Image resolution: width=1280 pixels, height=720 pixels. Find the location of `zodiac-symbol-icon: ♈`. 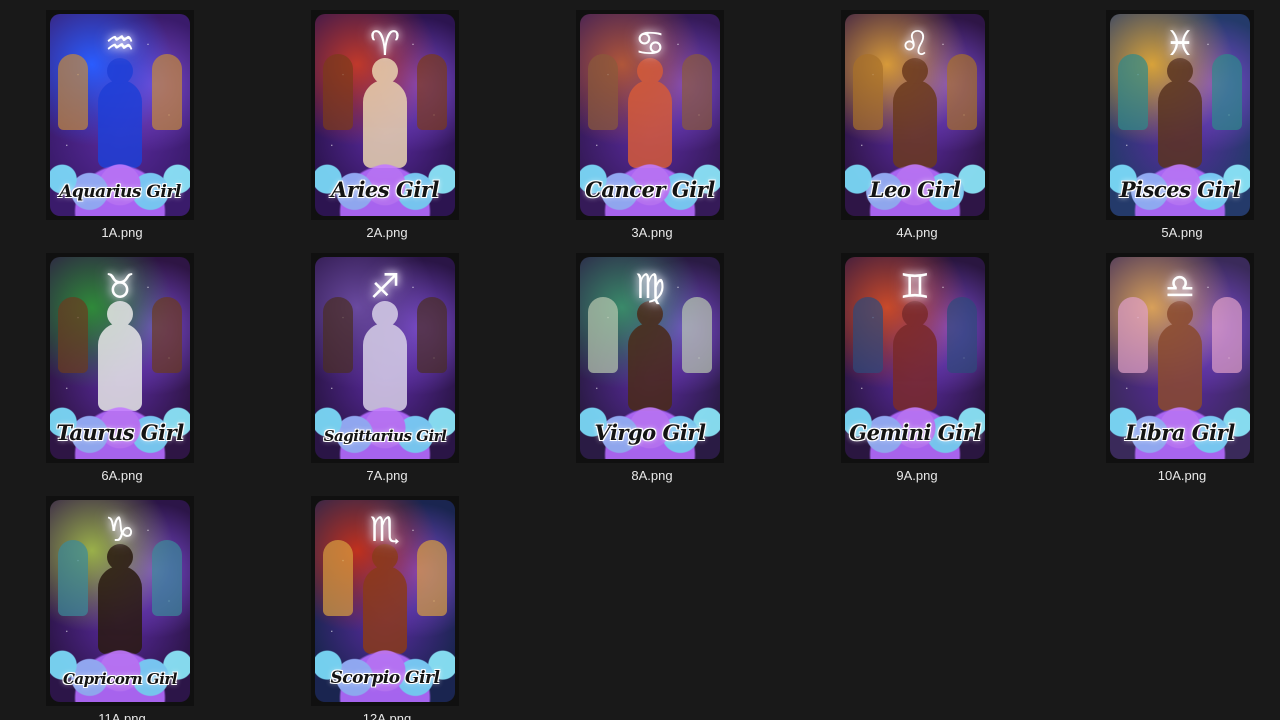

zodiac-symbol-icon: ♈ is located at coordinates (385, 44).